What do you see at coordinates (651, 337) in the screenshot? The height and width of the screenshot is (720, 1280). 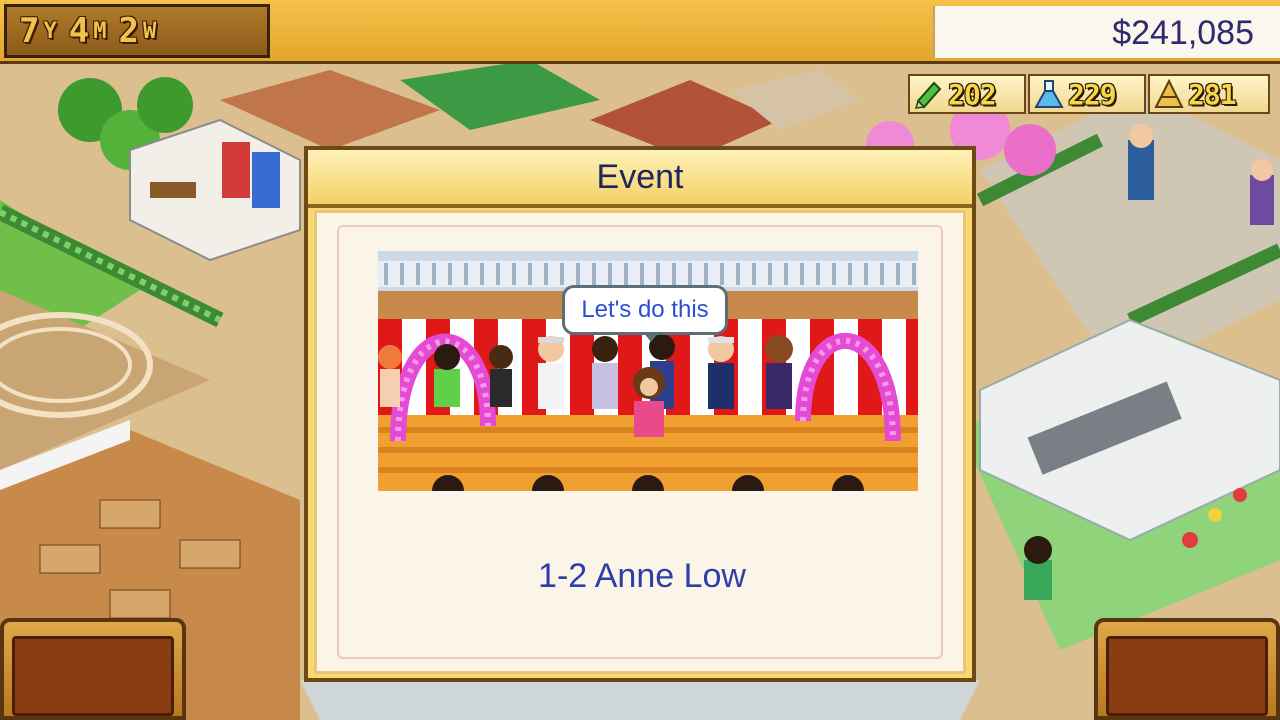 I see `speech-bubble-tail` at bounding box center [651, 337].